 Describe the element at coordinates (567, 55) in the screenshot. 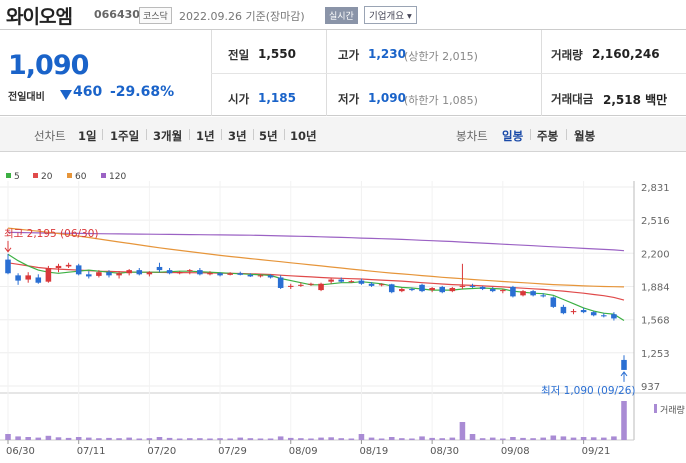

I see `volume-label: 거래량` at that location.